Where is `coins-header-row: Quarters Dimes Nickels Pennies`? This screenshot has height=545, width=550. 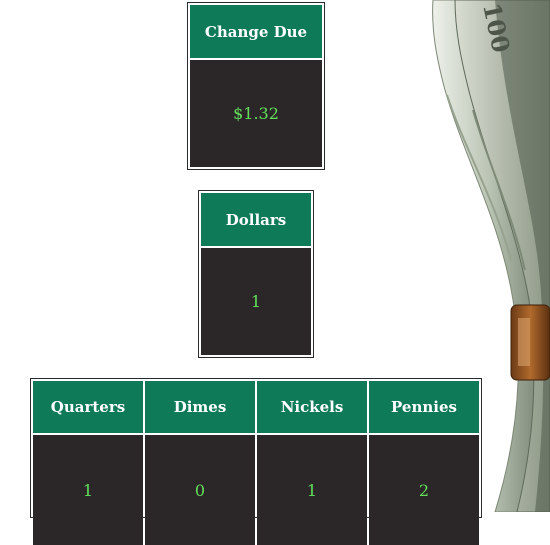 coins-header-row: Quarters Dimes Nickels Pennies is located at coordinates (256, 407).